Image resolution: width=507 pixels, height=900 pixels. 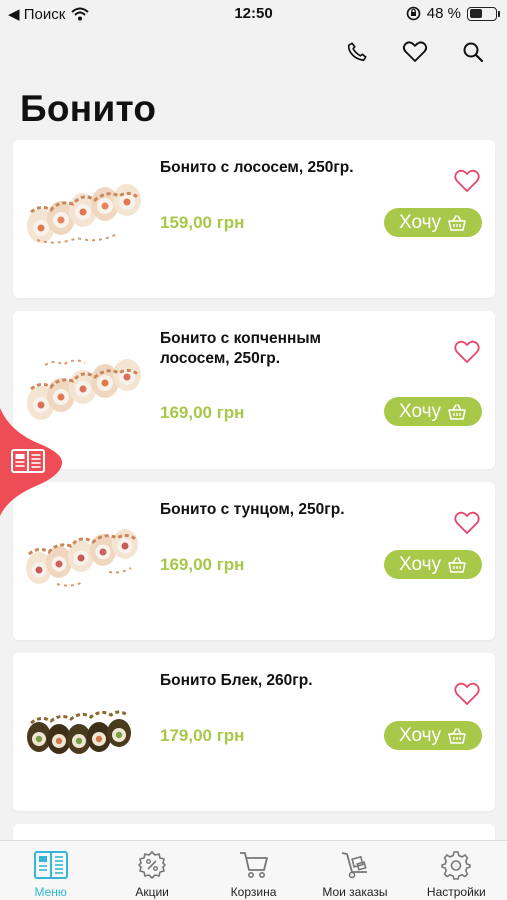 What do you see at coordinates (202, 735) in the screenshot?
I see `product-price: 179,00 грн` at bounding box center [202, 735].